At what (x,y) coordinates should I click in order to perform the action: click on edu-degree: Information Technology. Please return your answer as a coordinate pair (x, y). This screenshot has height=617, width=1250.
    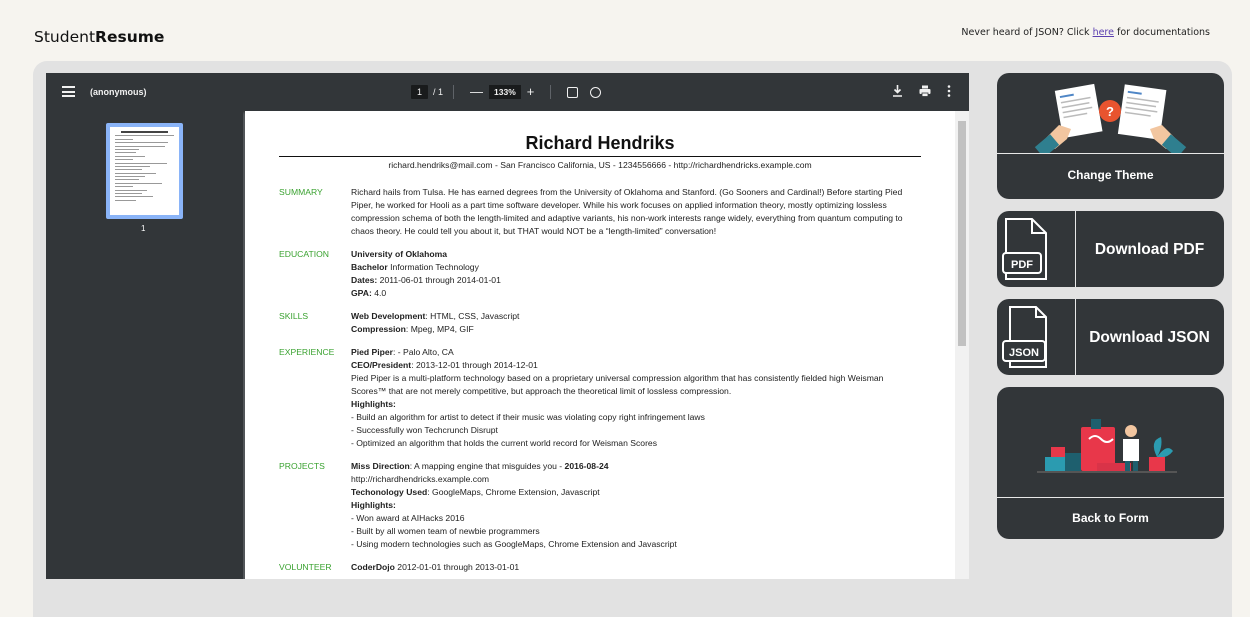
    Looking at the image, I should click on (433, 267).